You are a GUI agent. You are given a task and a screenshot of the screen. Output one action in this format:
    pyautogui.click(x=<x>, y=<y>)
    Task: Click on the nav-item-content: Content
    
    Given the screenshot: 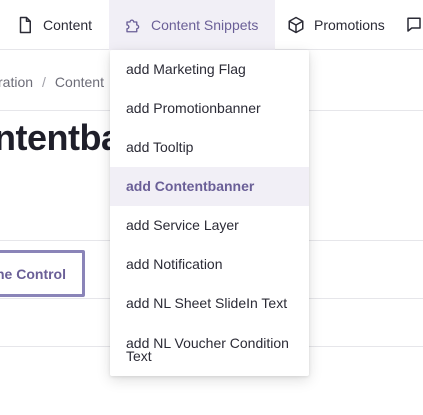 What is the action you would take?
    pyautogui.click(x=54, y=25)
    